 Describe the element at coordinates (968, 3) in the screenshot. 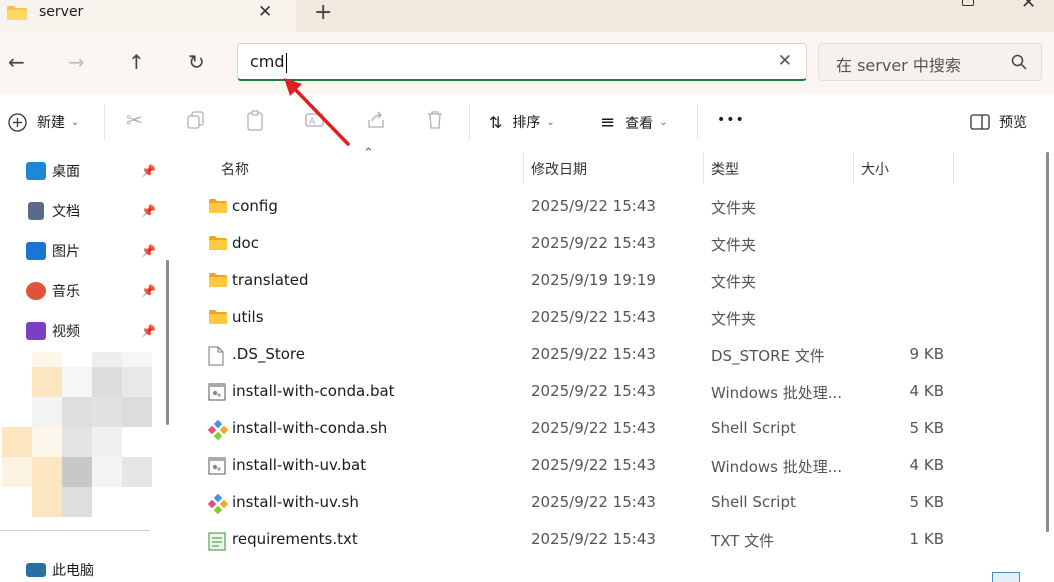

I see `maximize-icon` at that location.